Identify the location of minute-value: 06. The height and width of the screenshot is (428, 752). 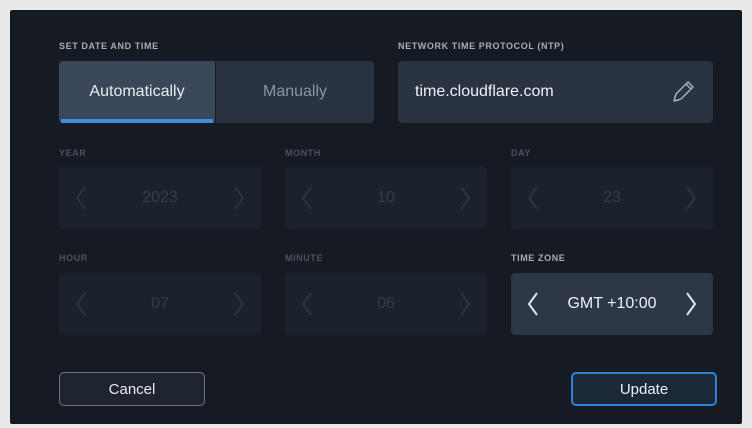
(386, 303).